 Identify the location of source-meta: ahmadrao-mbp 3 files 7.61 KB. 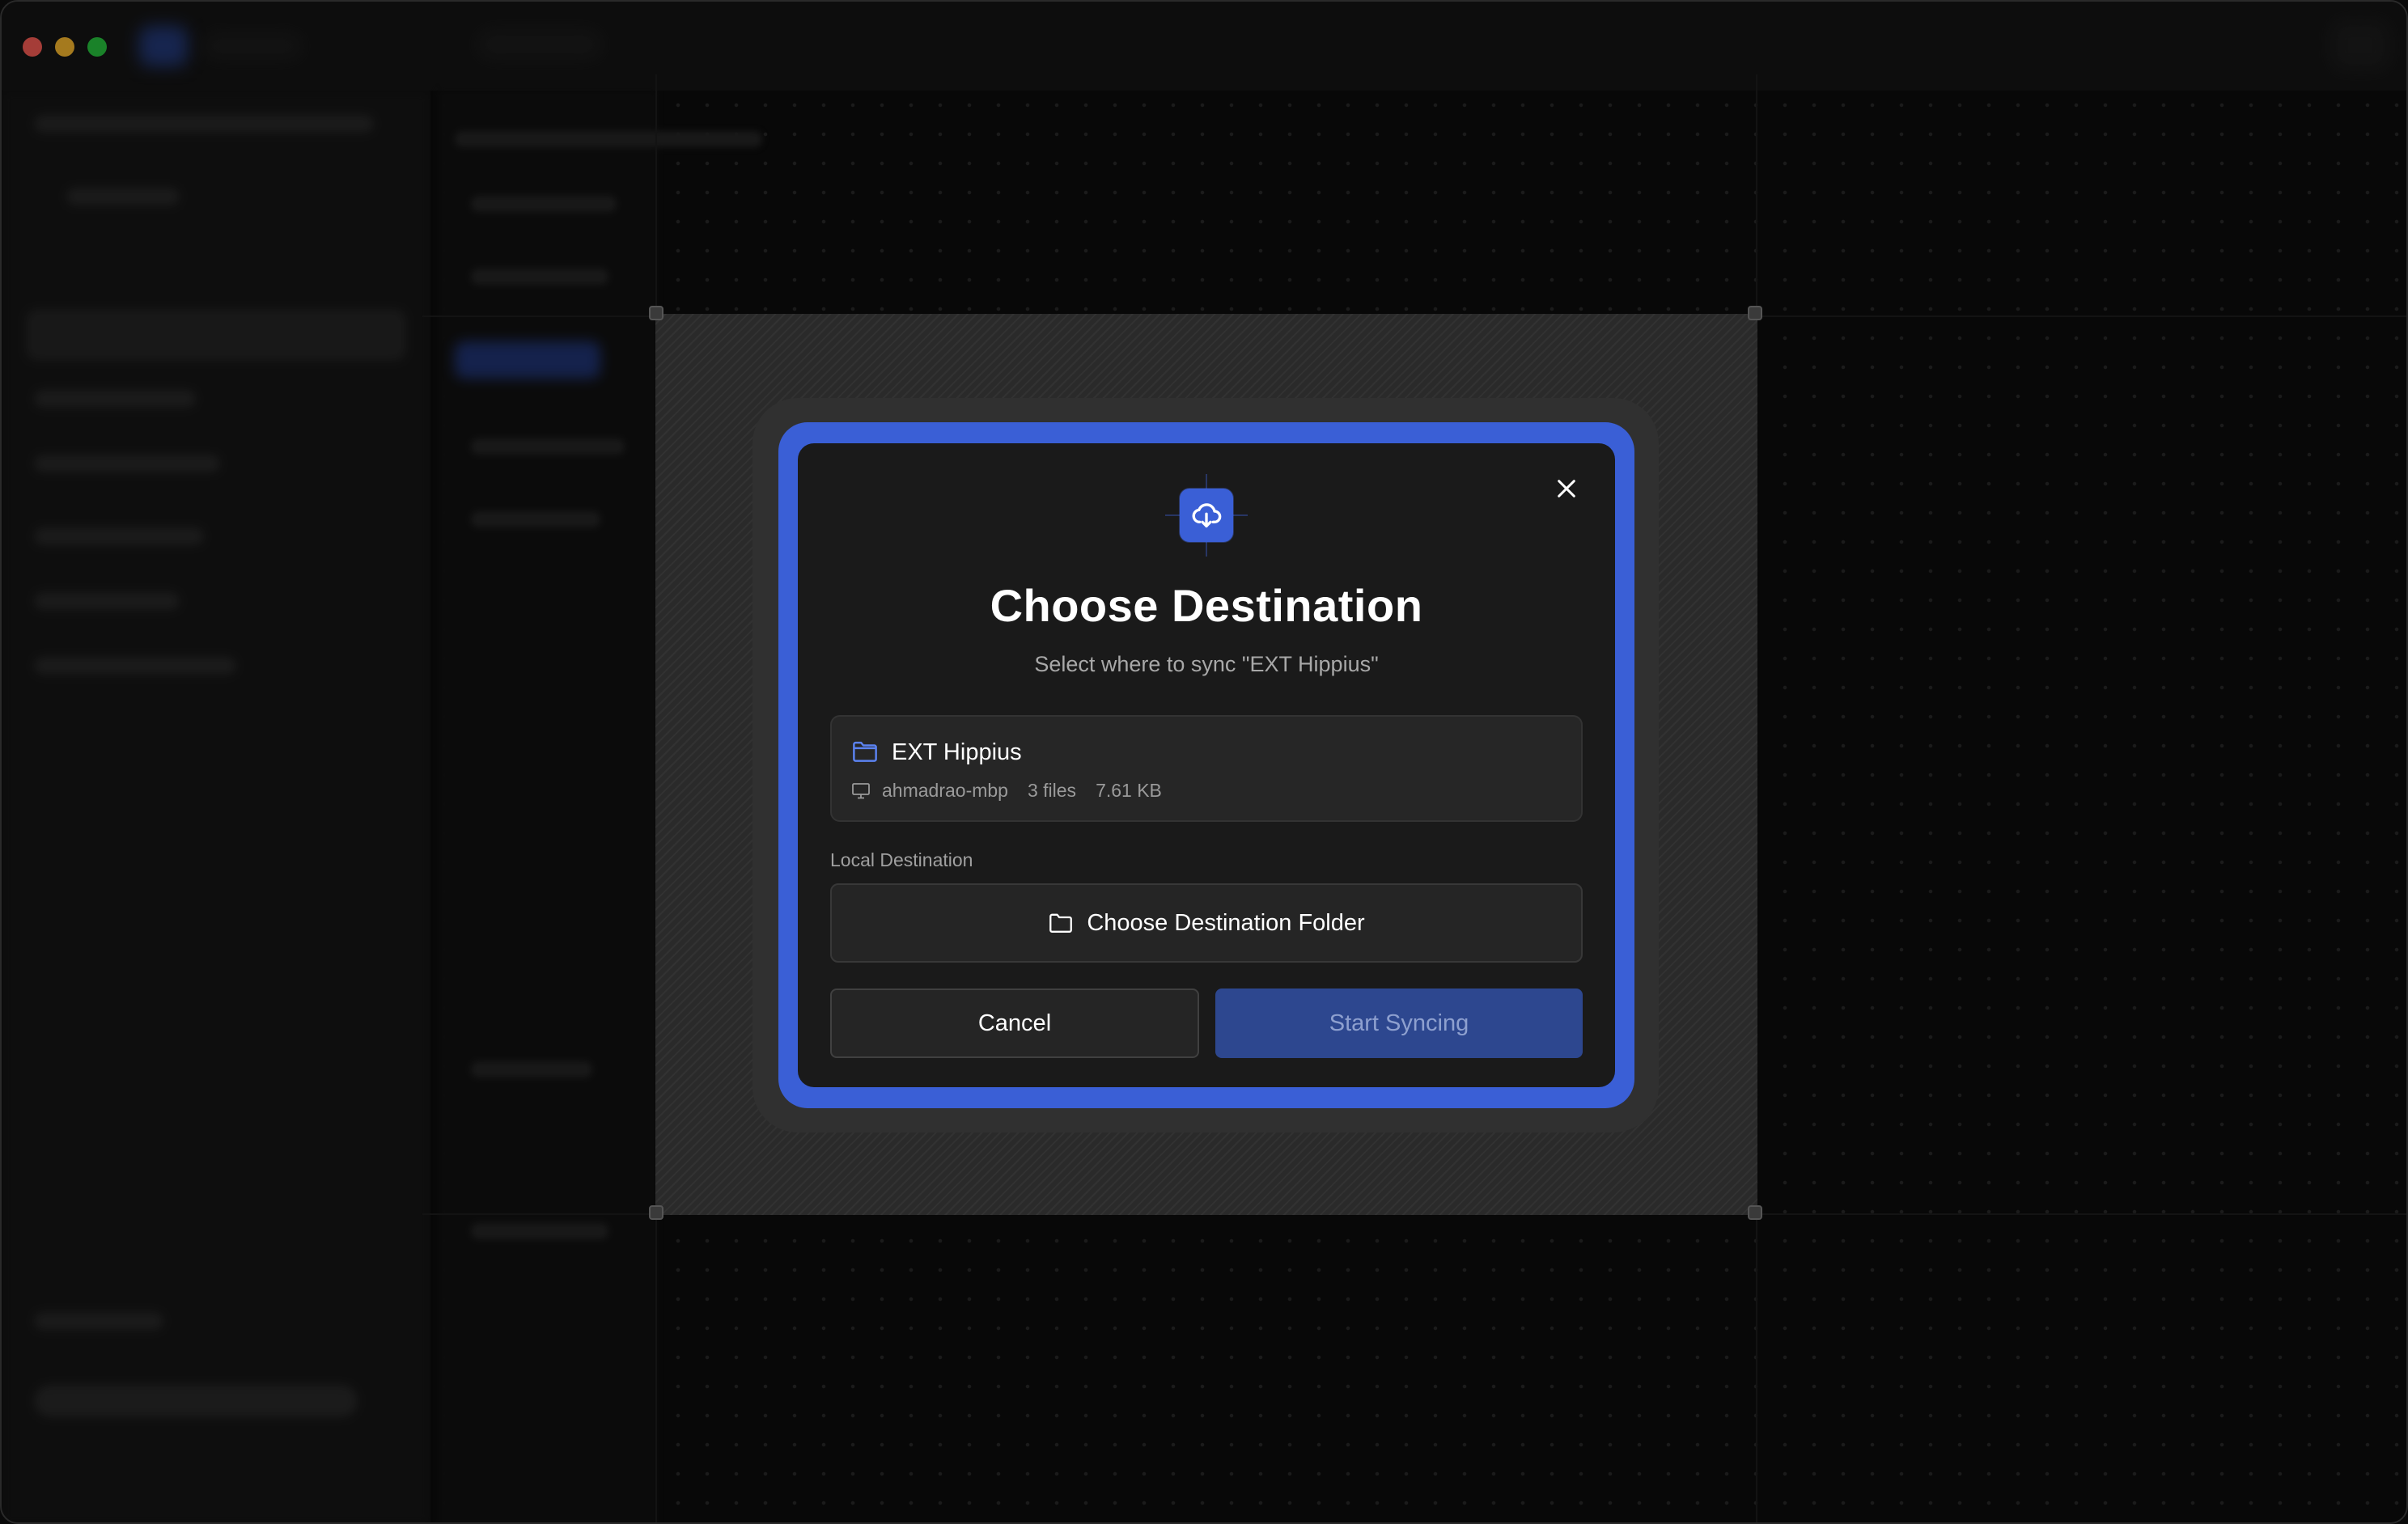
(1006, 791).